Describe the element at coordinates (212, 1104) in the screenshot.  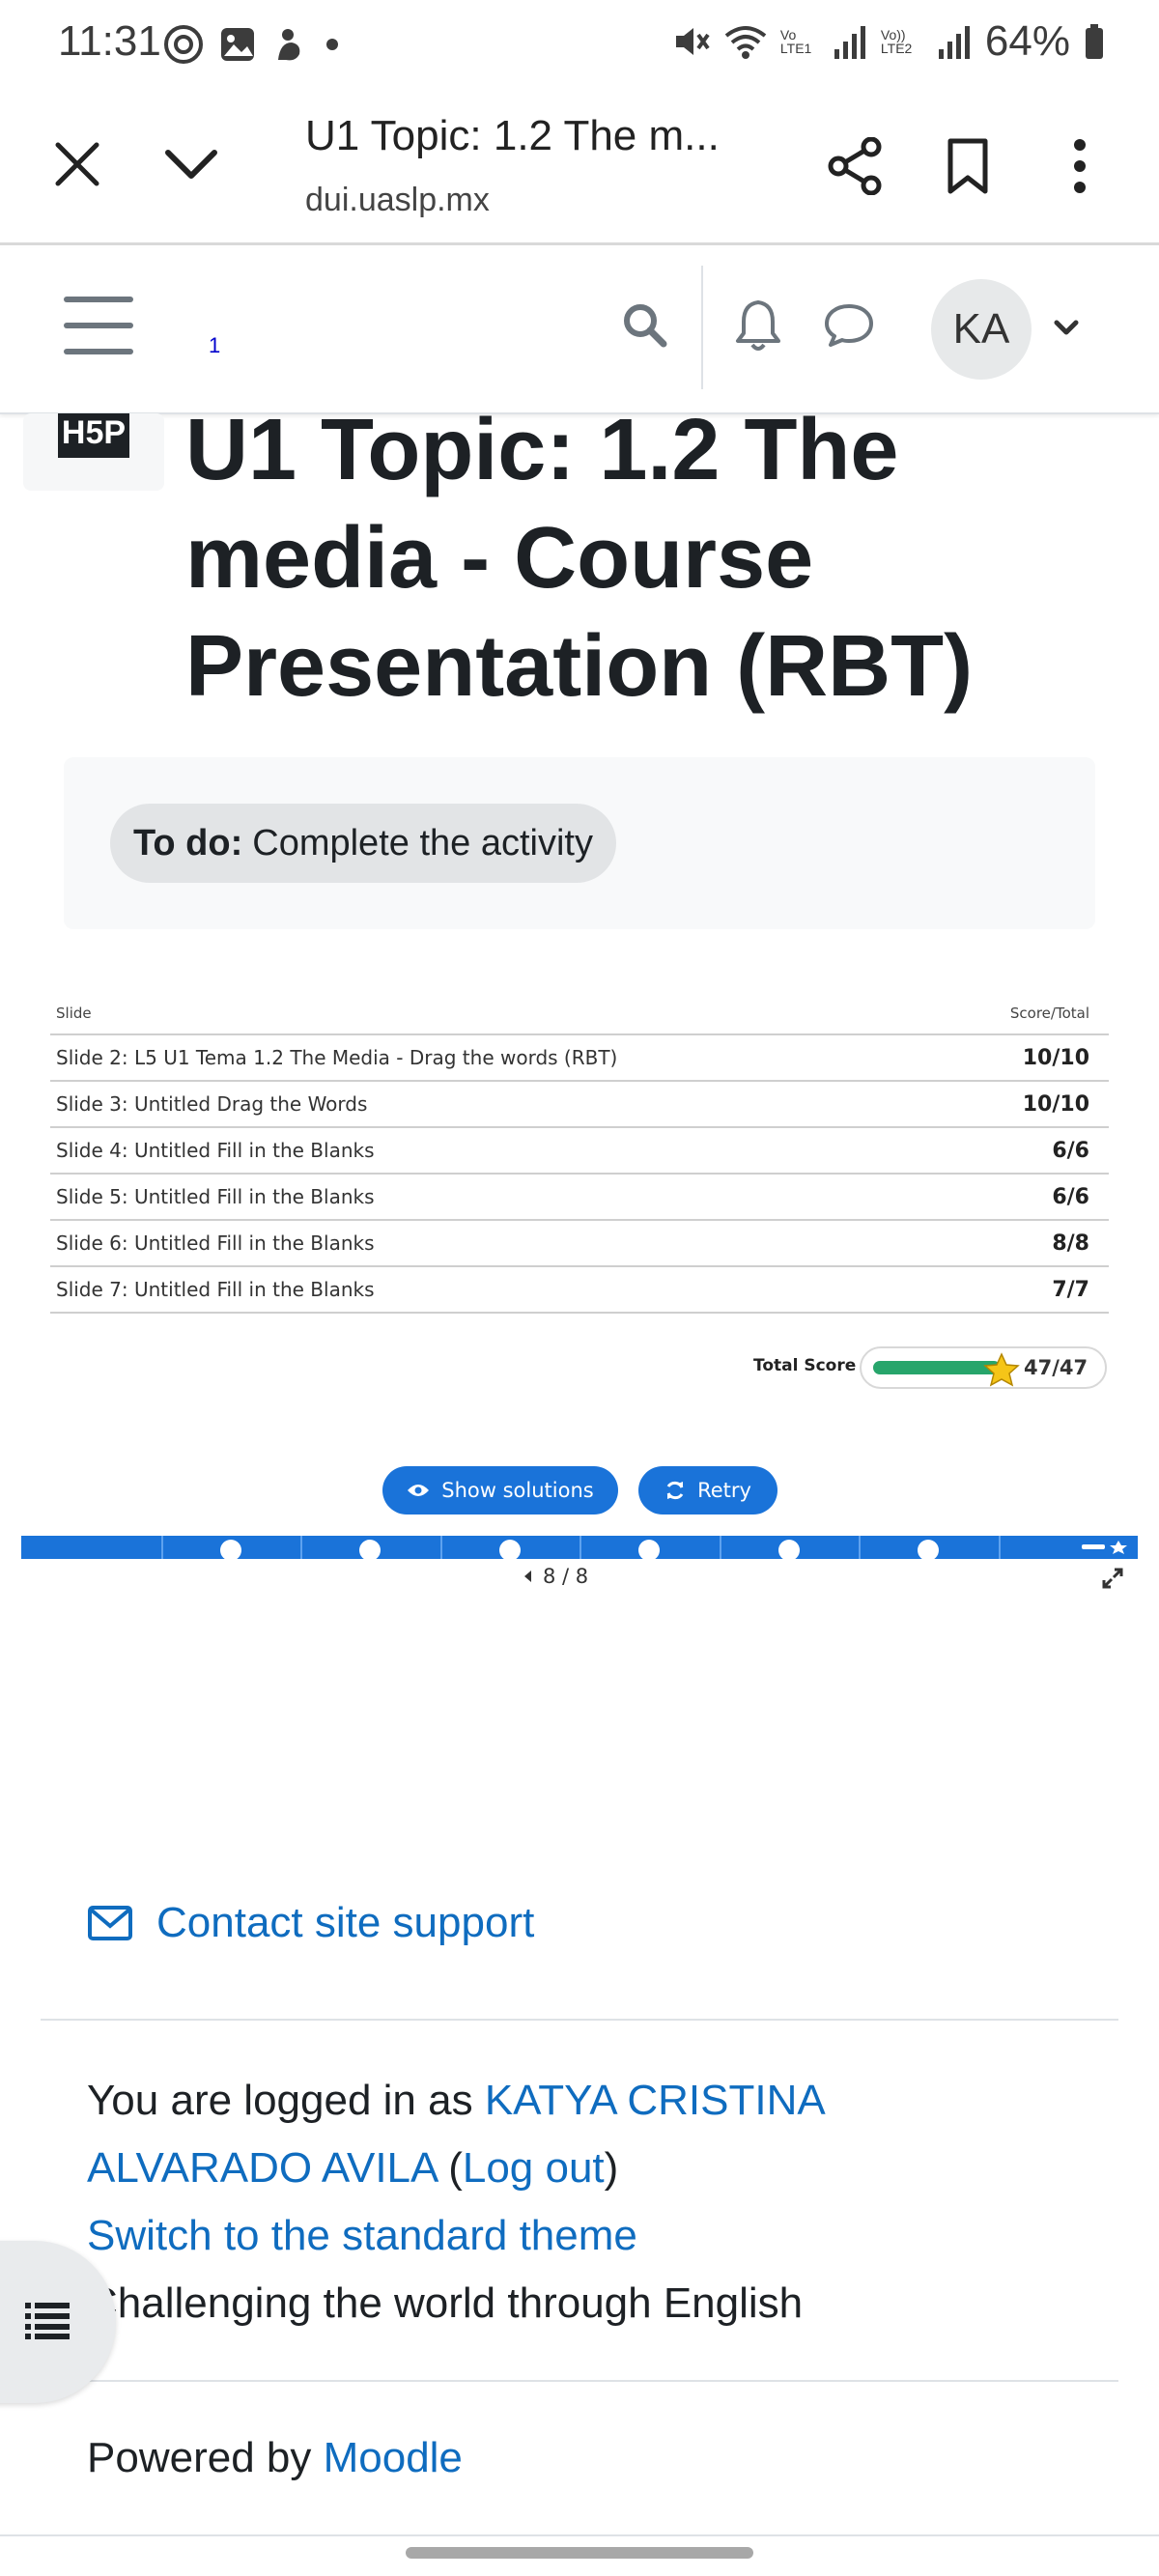
I see `slide-name: Slide 3: Untitled Drag the Words` at that location.